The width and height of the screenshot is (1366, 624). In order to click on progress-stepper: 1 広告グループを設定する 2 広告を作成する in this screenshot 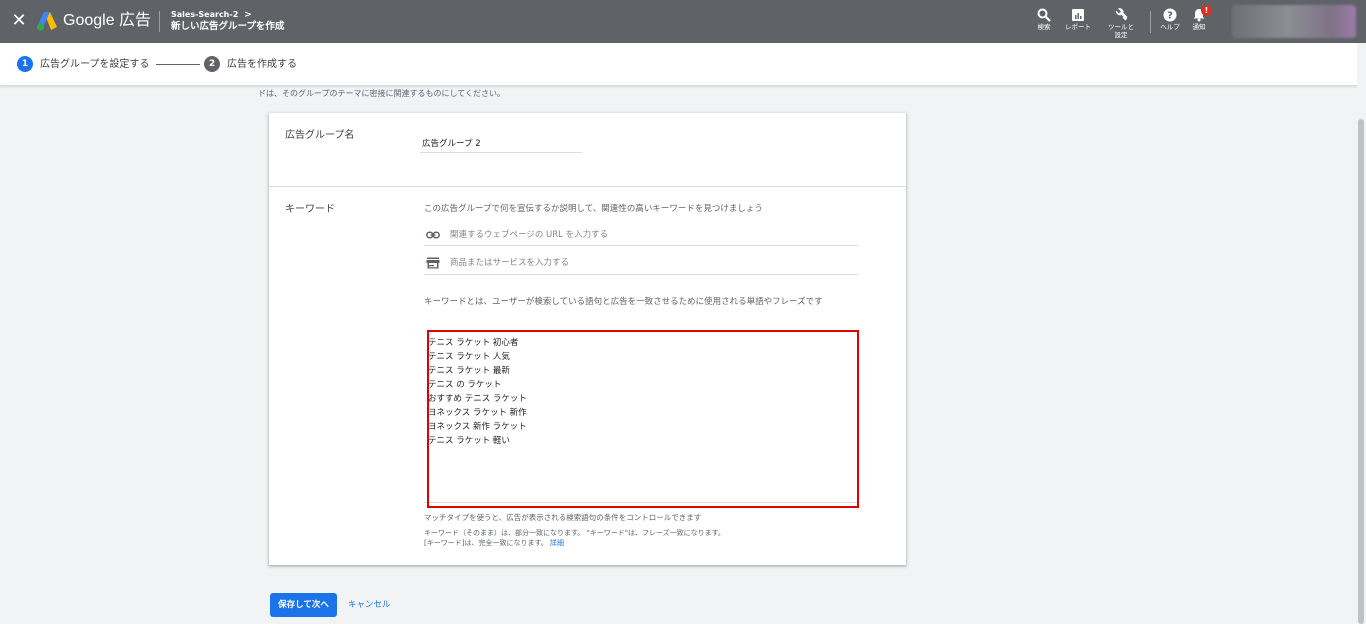, I will do `click(683, 64)`.